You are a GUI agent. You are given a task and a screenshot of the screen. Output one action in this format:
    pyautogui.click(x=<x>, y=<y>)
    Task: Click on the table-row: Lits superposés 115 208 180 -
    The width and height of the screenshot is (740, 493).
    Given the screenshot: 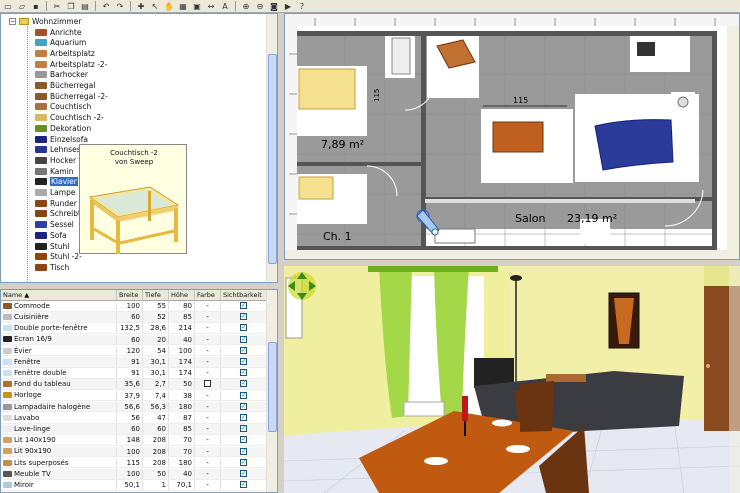 What is the action you would take?
    pyautogui.click(x=134, y=463)
    